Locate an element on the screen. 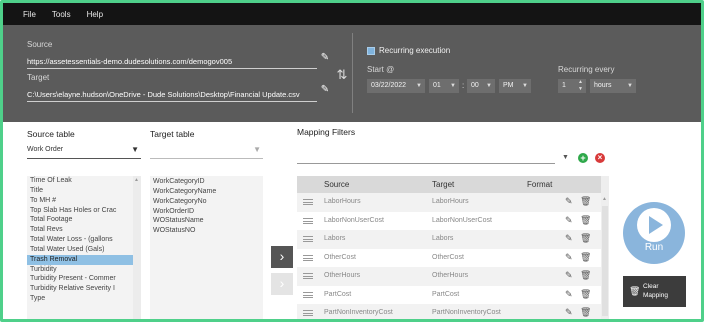  table-row: Labors Labors ✎ 🗑 is located at coordinates (449, 239).